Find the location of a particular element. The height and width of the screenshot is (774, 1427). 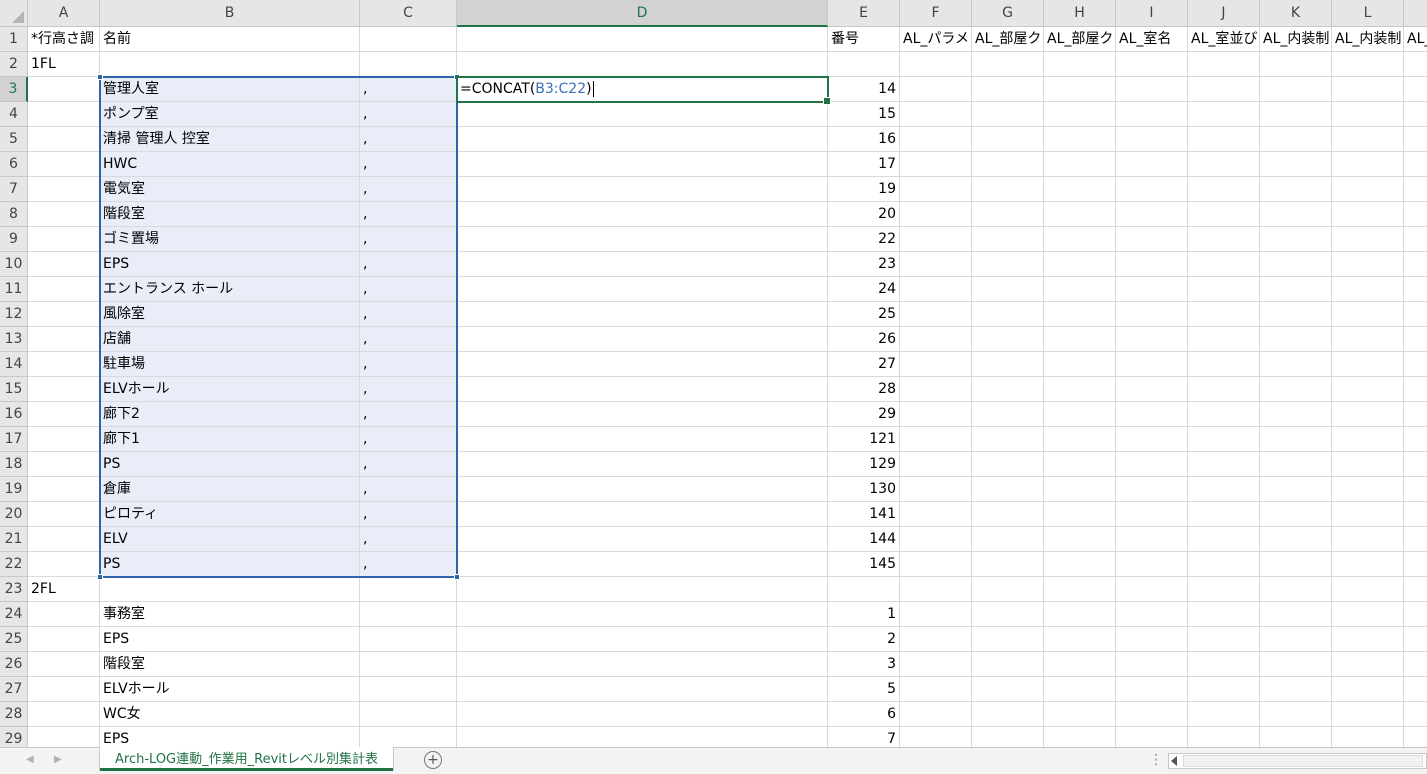

cell-j29 is located at coordinates (1224, 737).